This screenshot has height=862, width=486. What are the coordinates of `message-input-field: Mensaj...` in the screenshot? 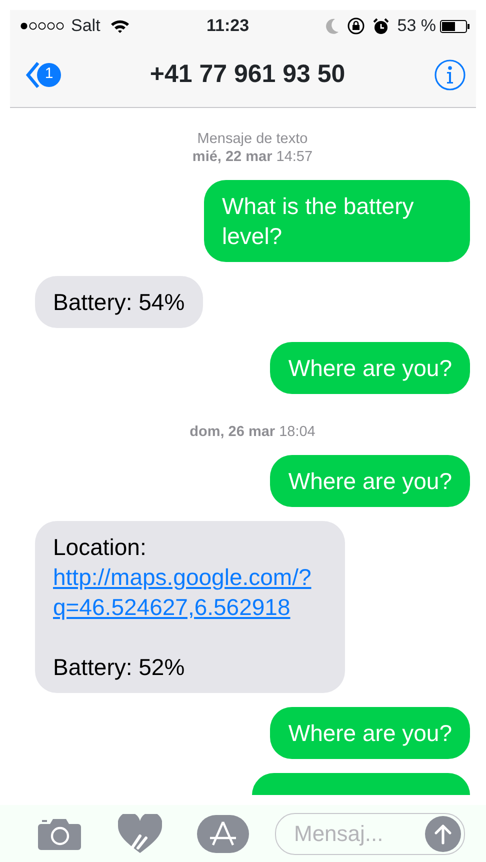 It's located at (370, 833).